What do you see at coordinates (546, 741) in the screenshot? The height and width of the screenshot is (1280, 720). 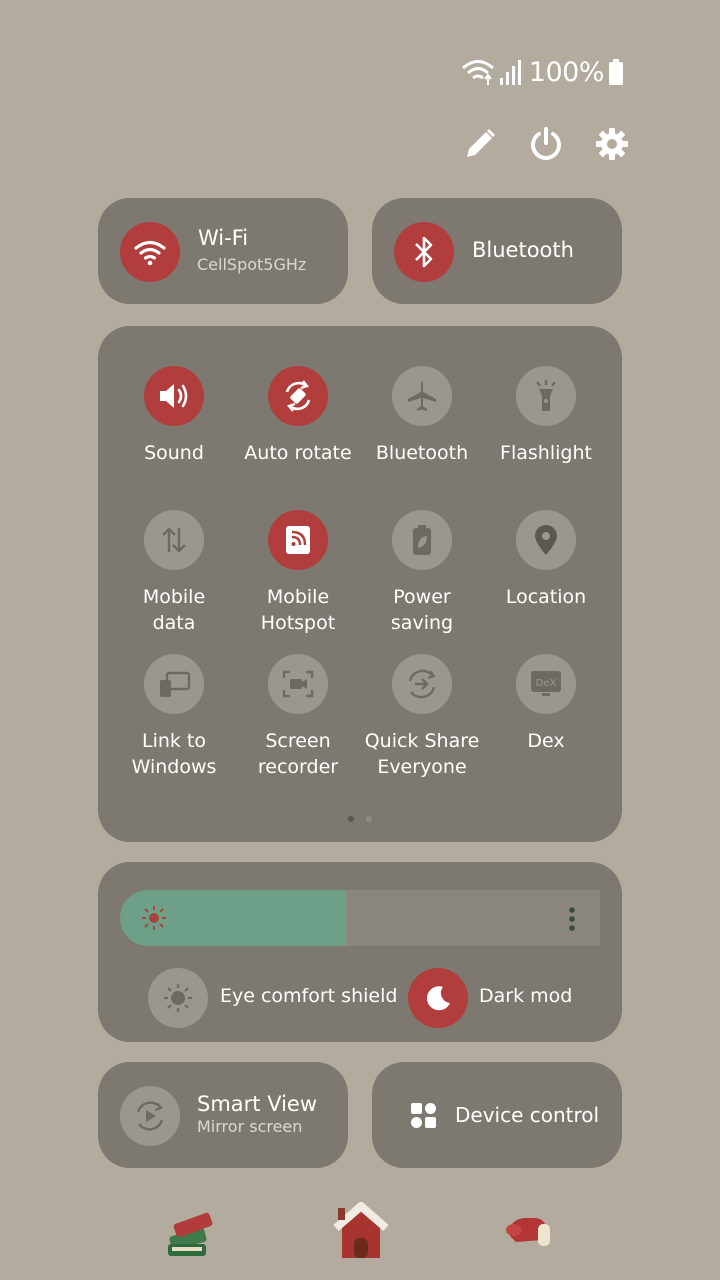 I see `tile-label: Dex` at bounding box center [546, 741].